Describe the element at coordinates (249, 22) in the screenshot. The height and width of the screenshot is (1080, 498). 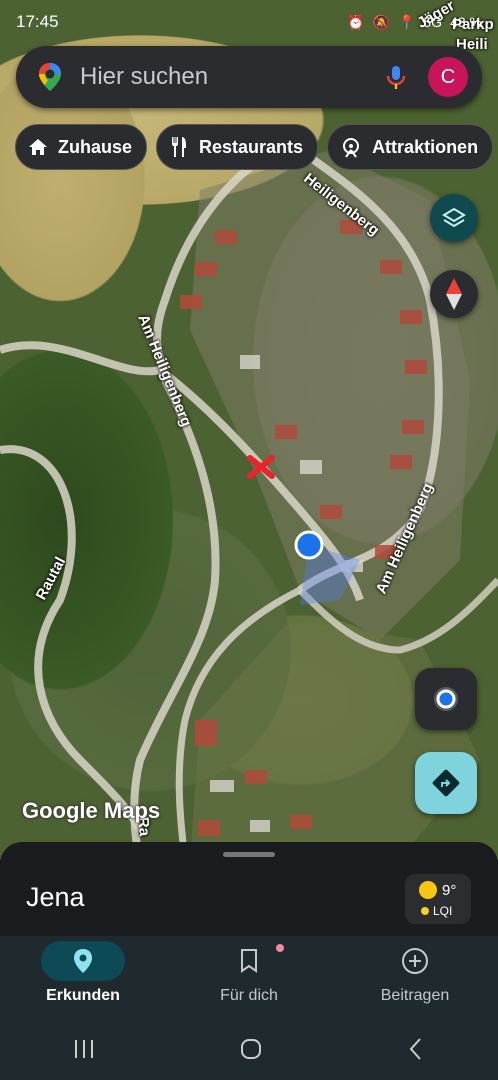
I see `status-bar: 17:45 ⏰ 🔕 📍 5G 43 %` at that location.